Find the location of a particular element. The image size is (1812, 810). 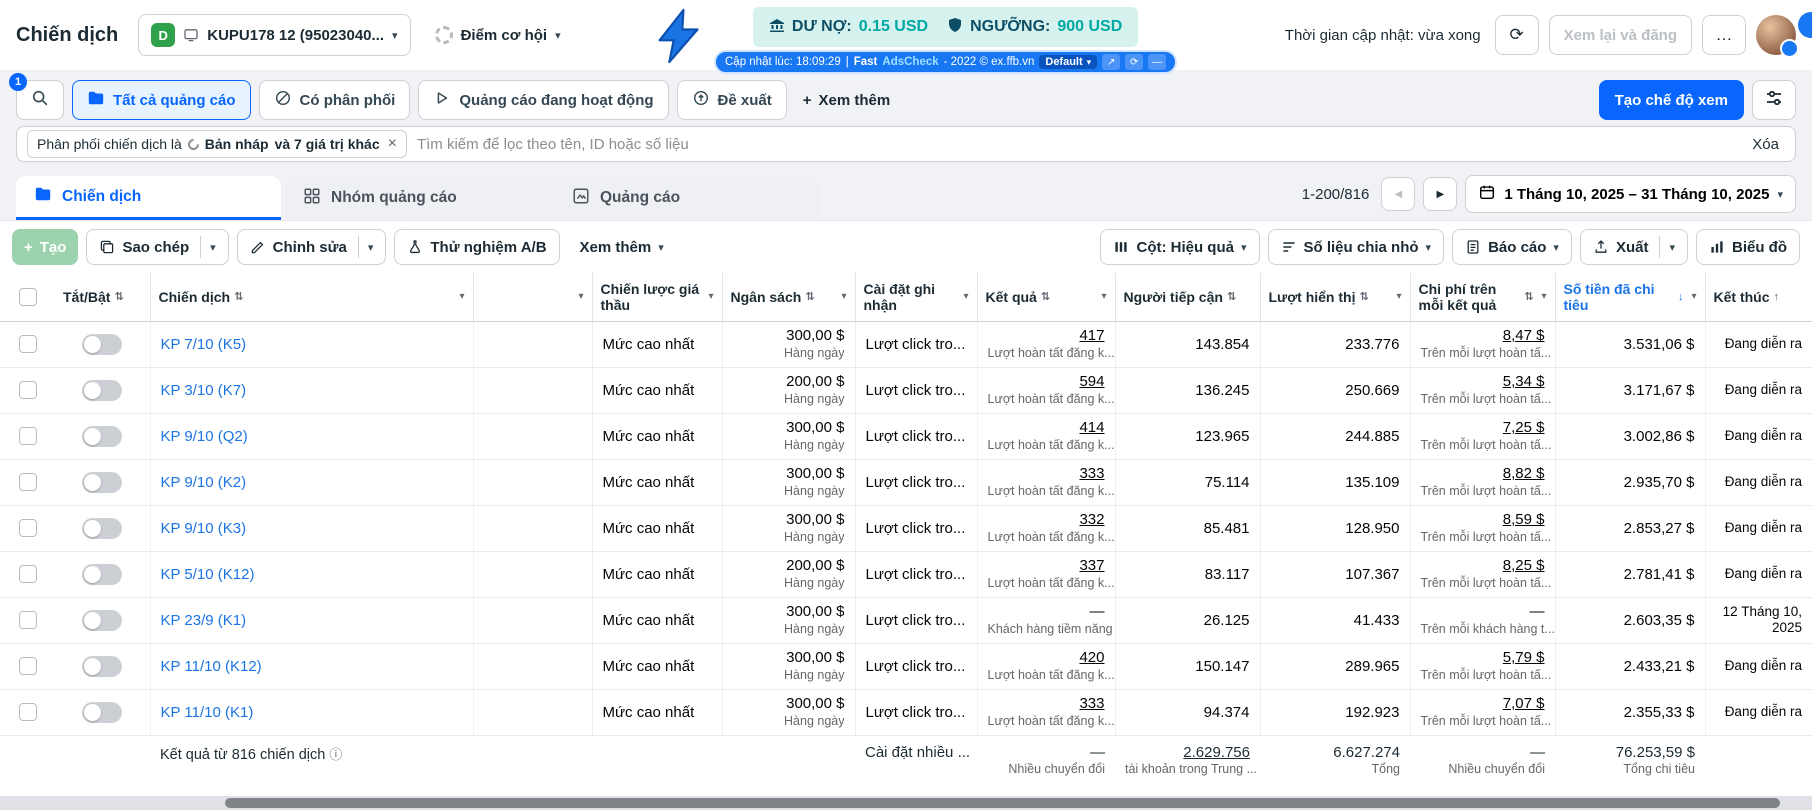

view-tab-recommendations: Đề xuất is located at coordinates (731, 100).